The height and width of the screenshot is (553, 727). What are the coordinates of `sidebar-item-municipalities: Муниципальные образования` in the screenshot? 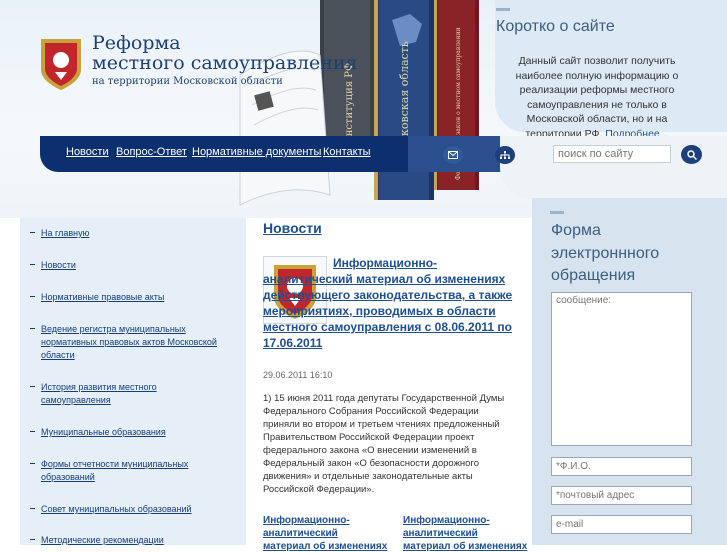 It's located at (125, 432).